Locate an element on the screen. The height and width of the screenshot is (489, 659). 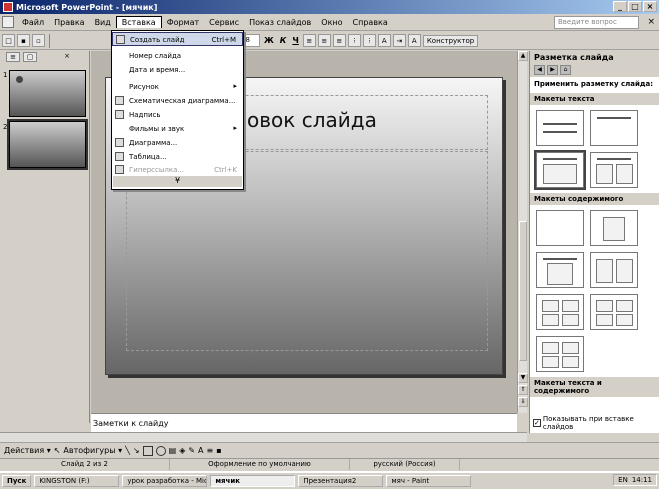
doc-close-icon: × is located at coordinates (651, 22).